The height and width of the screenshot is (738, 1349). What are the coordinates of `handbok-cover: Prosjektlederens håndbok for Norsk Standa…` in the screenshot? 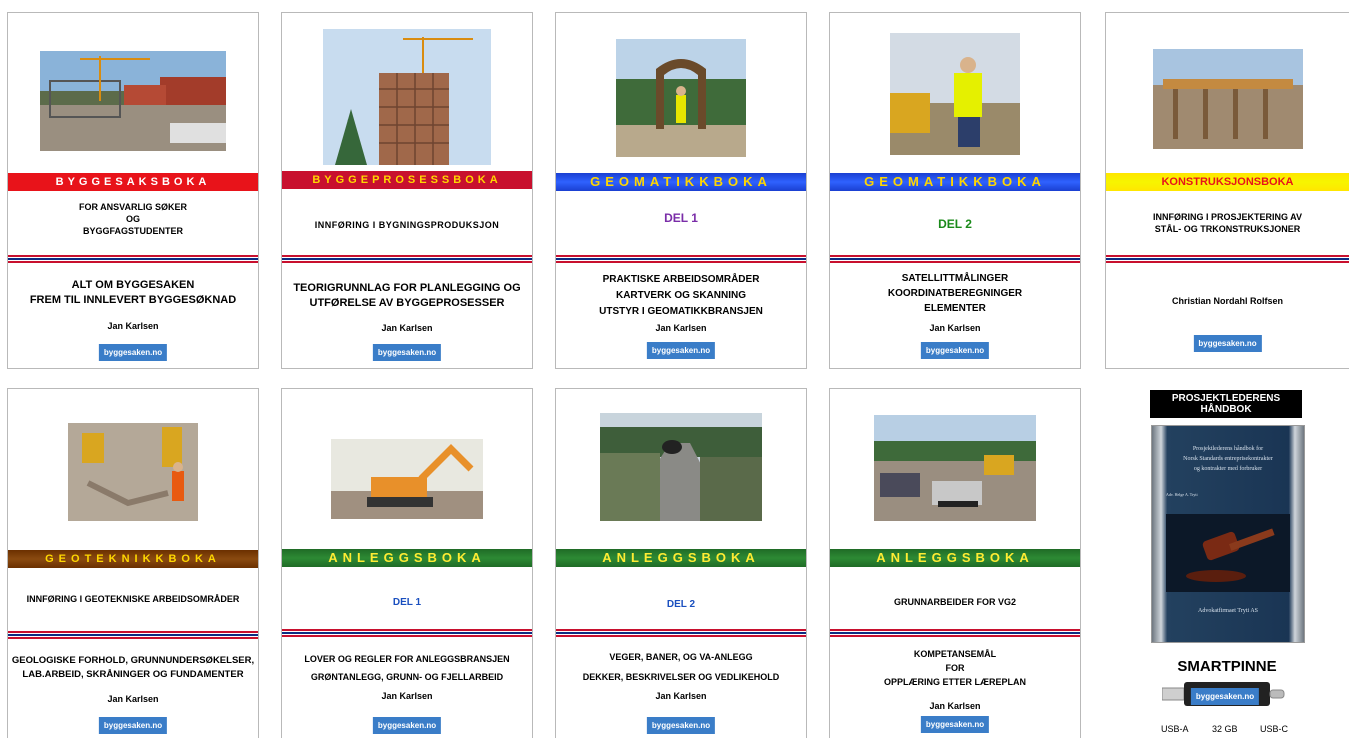 It's located at (1228, 534).